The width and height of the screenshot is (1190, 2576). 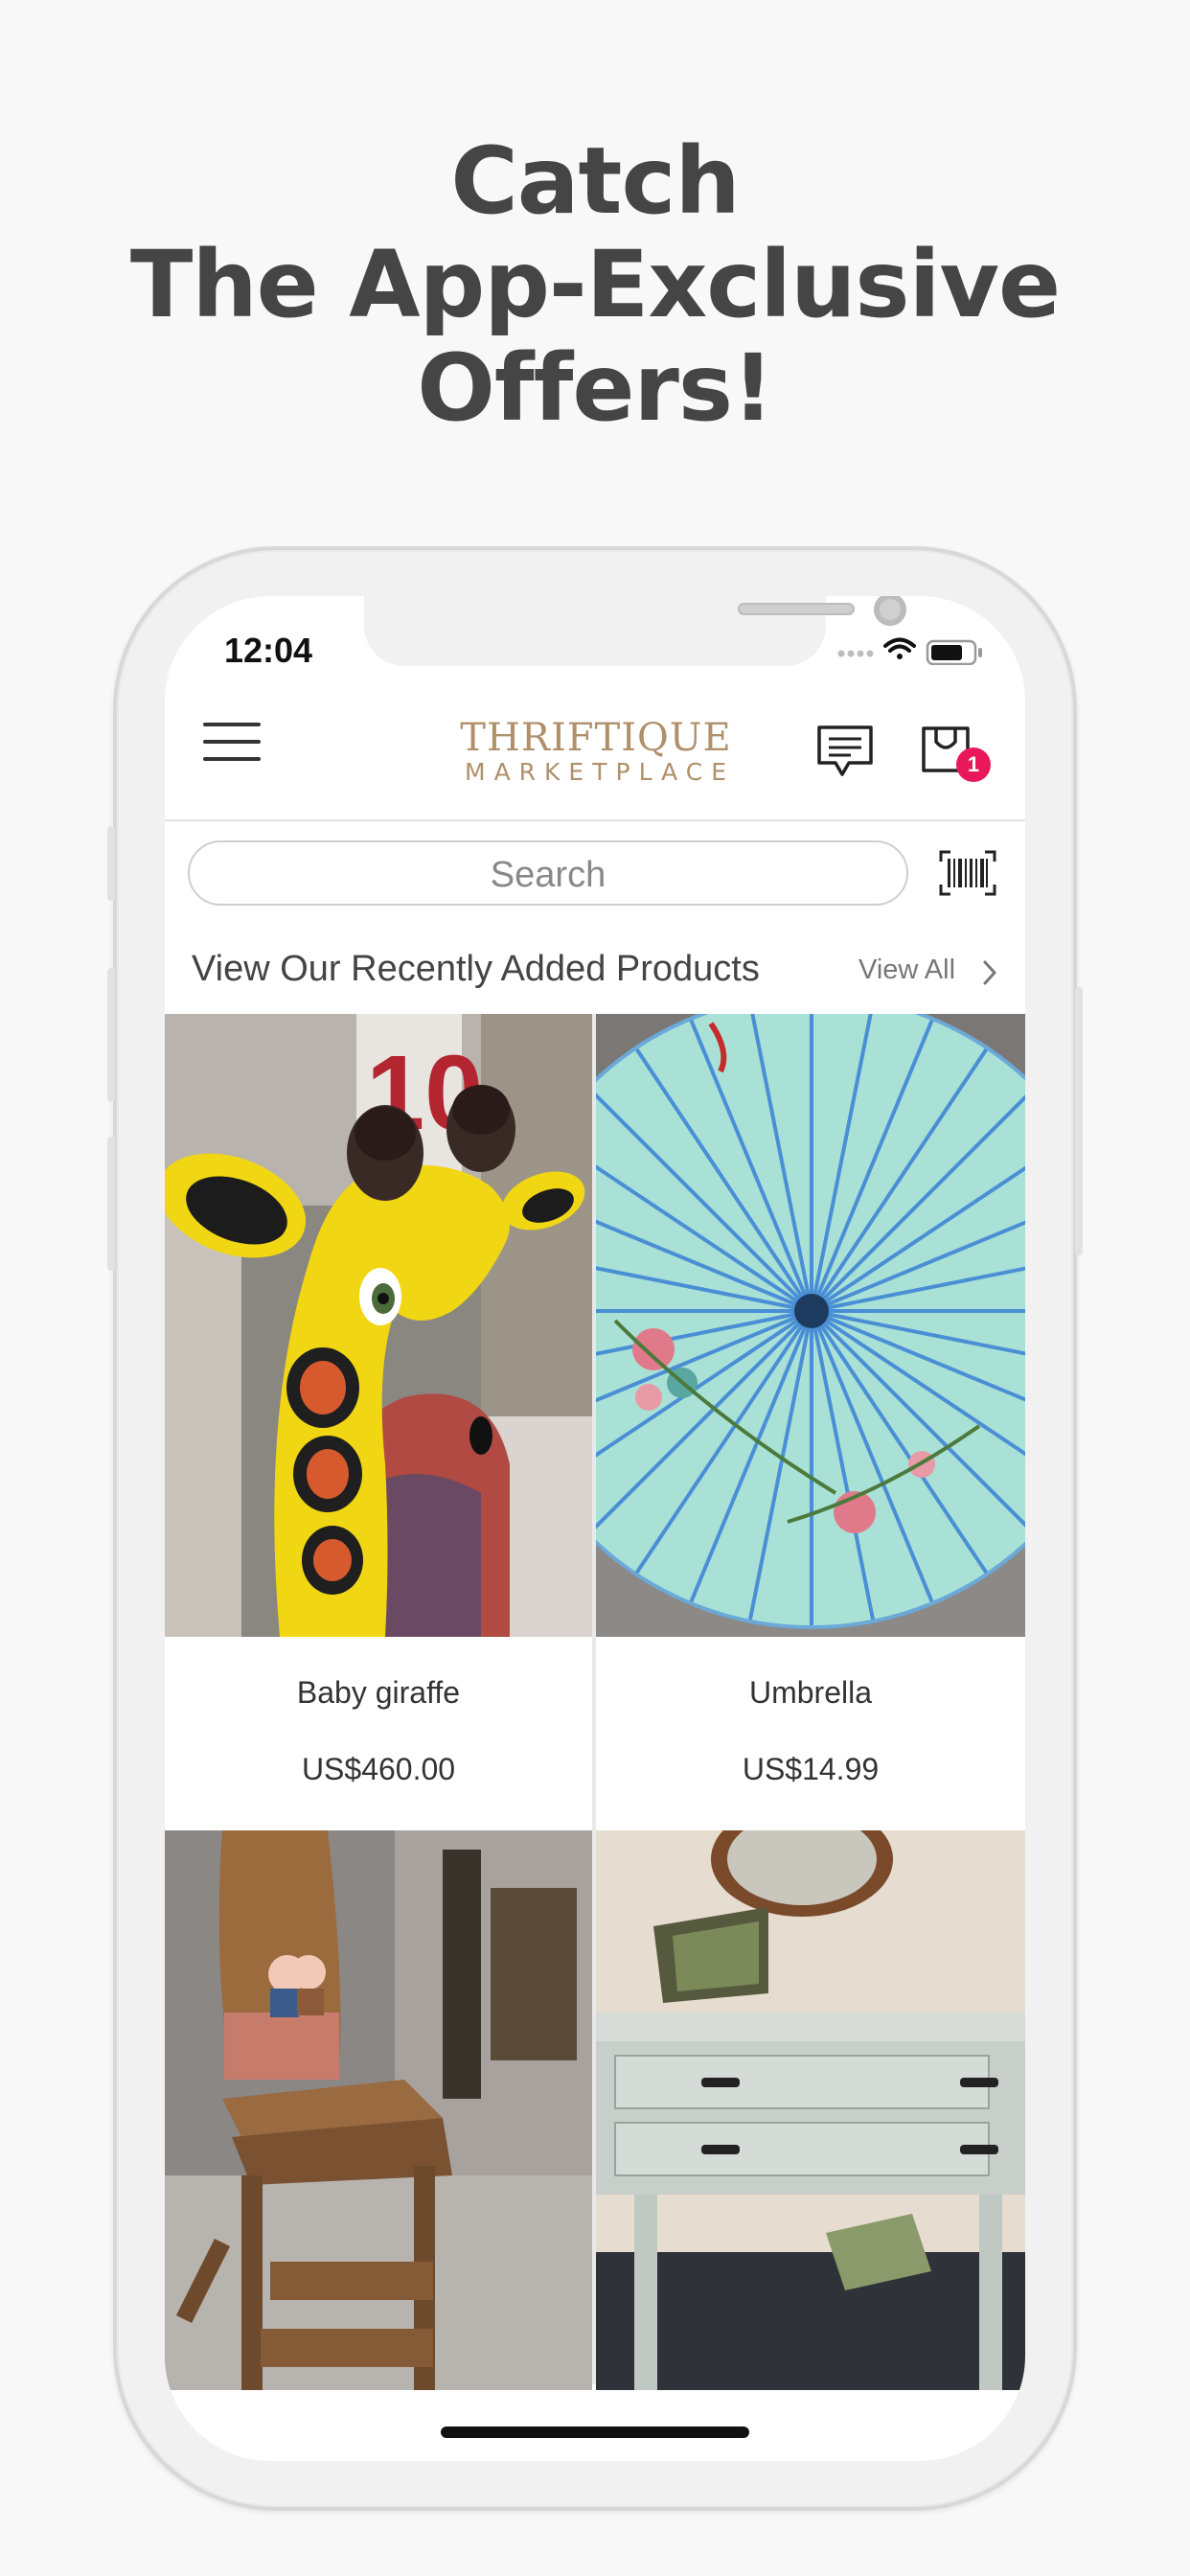 I want to click on phone-side-button-power, so click(x=1079, y=1121).